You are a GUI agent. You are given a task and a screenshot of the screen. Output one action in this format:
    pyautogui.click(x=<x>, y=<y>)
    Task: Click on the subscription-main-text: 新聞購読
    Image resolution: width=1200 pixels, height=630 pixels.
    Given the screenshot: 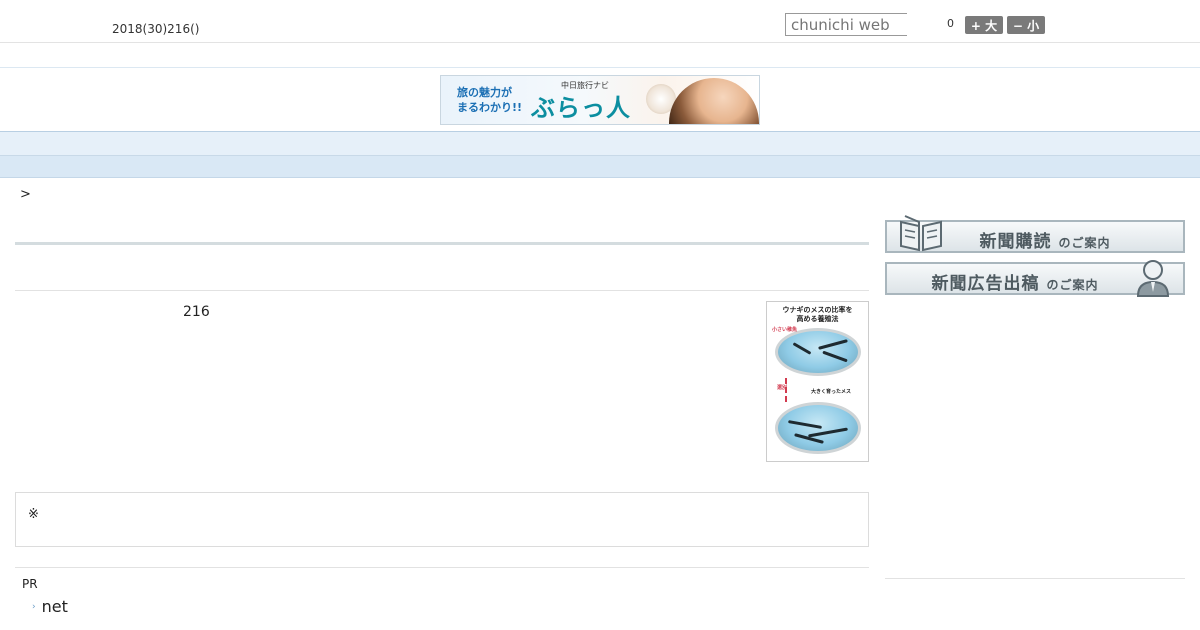 What is the action you would take?
    pyautogui.click(x=1015, y=242)
    